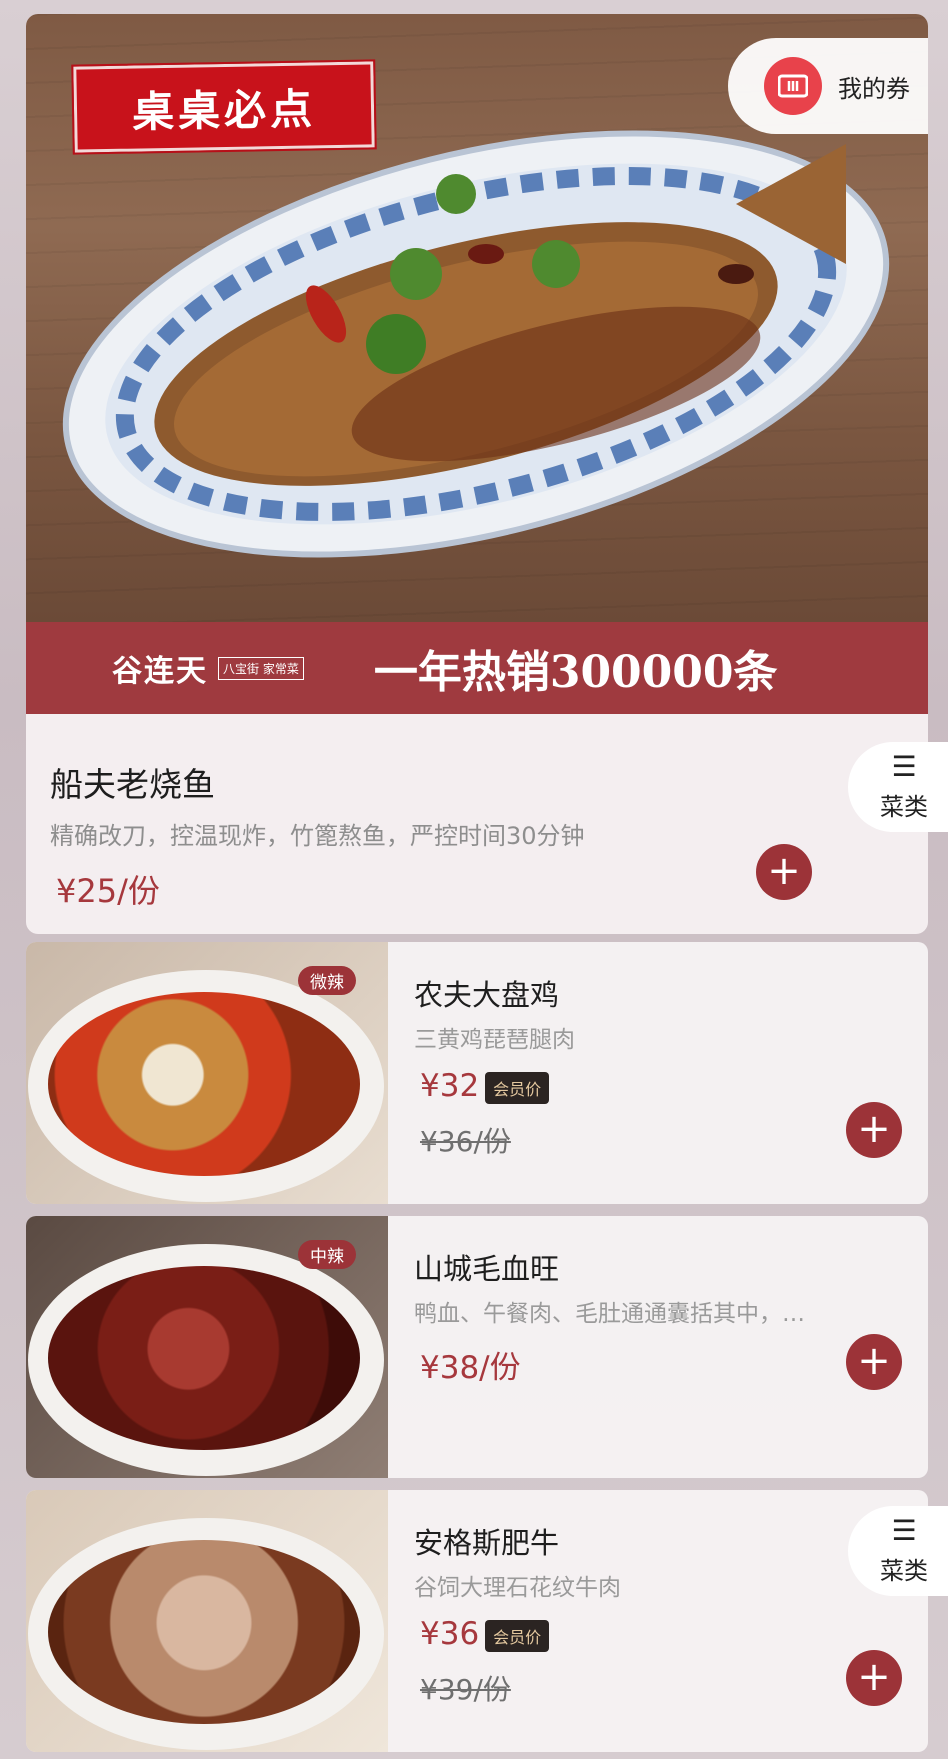 Image resolution: width=948 pixels, height=1759 pixels. Describe the element at coordinates (465, 1141) in the screenshot. I see `original-price: ¥36/份` at that location.